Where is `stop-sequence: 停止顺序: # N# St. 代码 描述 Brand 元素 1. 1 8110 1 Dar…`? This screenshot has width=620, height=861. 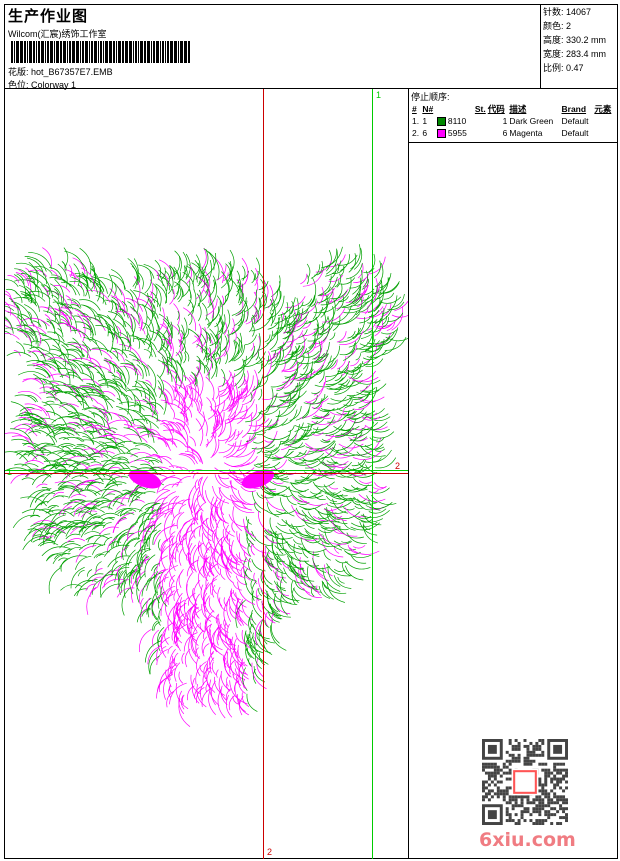 stop-sequence: 停止顺序: # N# St. 代码 描述 Brand 元素 1. 1 8110 1 Dar… is located at coordinates (513, 116).